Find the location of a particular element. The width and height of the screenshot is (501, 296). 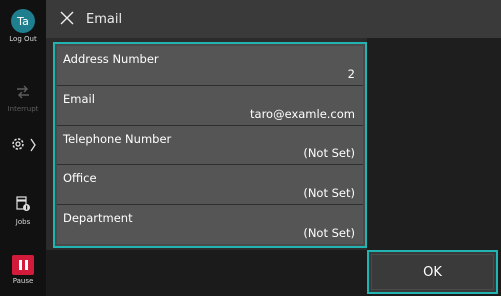

field-row-office: Office (Not Set) is located at coordinates (210, 185).